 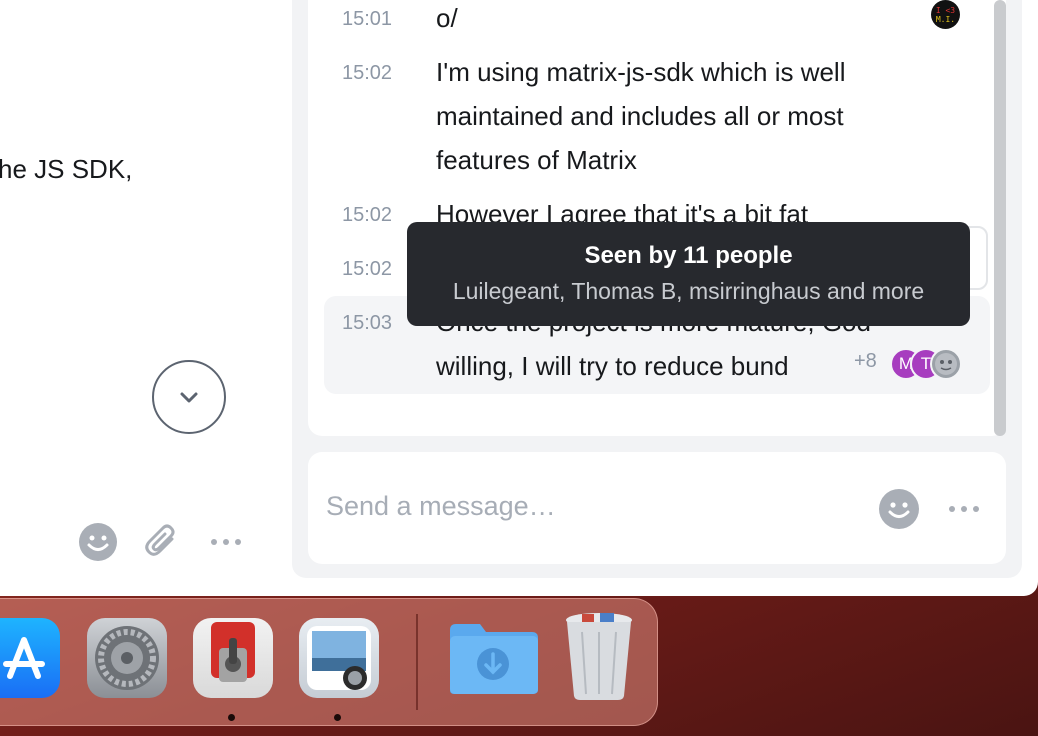 What do you see at coordinates (417, 662) in the screenshot?
I see `dock-separator` at bounding box center [417, 662].